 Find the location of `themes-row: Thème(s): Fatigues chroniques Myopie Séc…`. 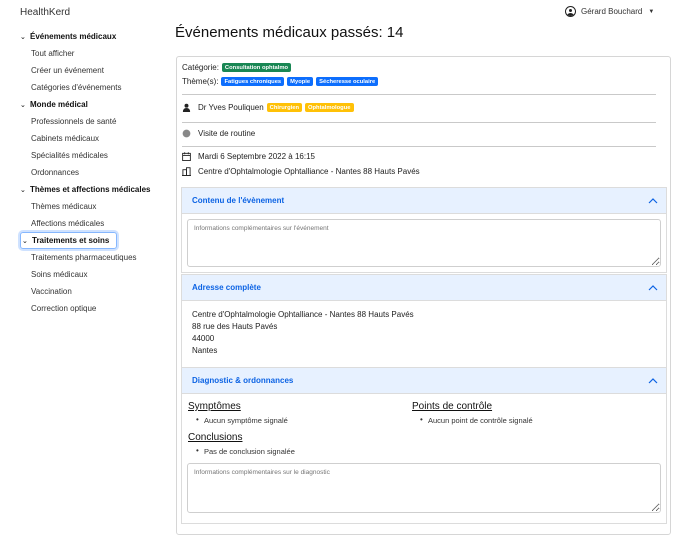

themes-row: Thème(s): Fatigues chroniques Myopie Séc… is located at coordinates (280, 81).